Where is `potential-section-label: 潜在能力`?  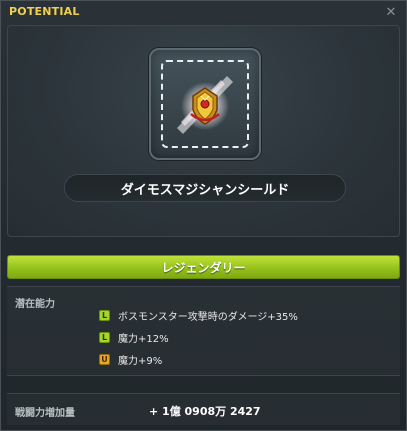 potential-section-label: 潜在能力 is located at coordinates (35, 304).